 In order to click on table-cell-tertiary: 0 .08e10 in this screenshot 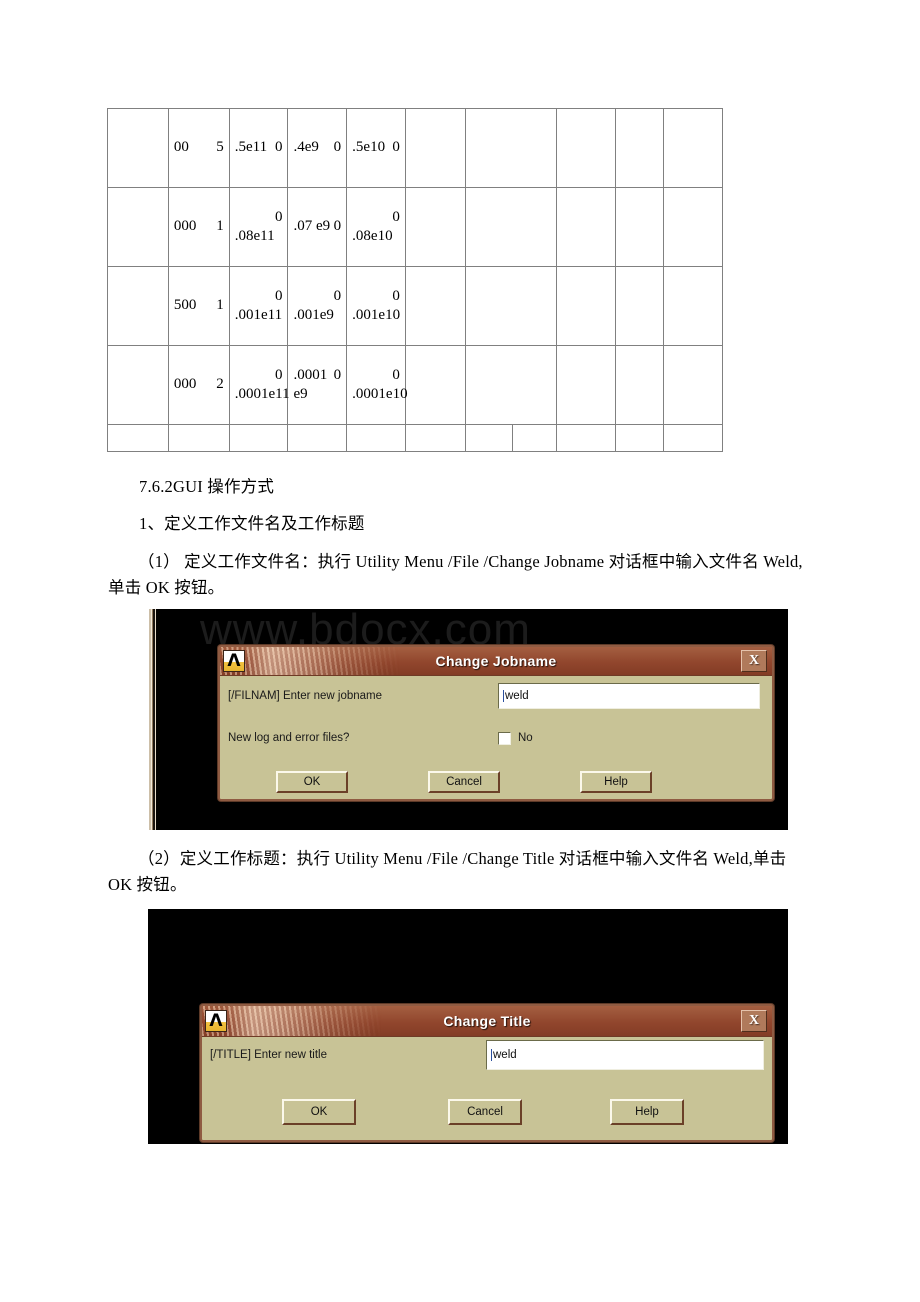, I will do `click(376, 227)`.